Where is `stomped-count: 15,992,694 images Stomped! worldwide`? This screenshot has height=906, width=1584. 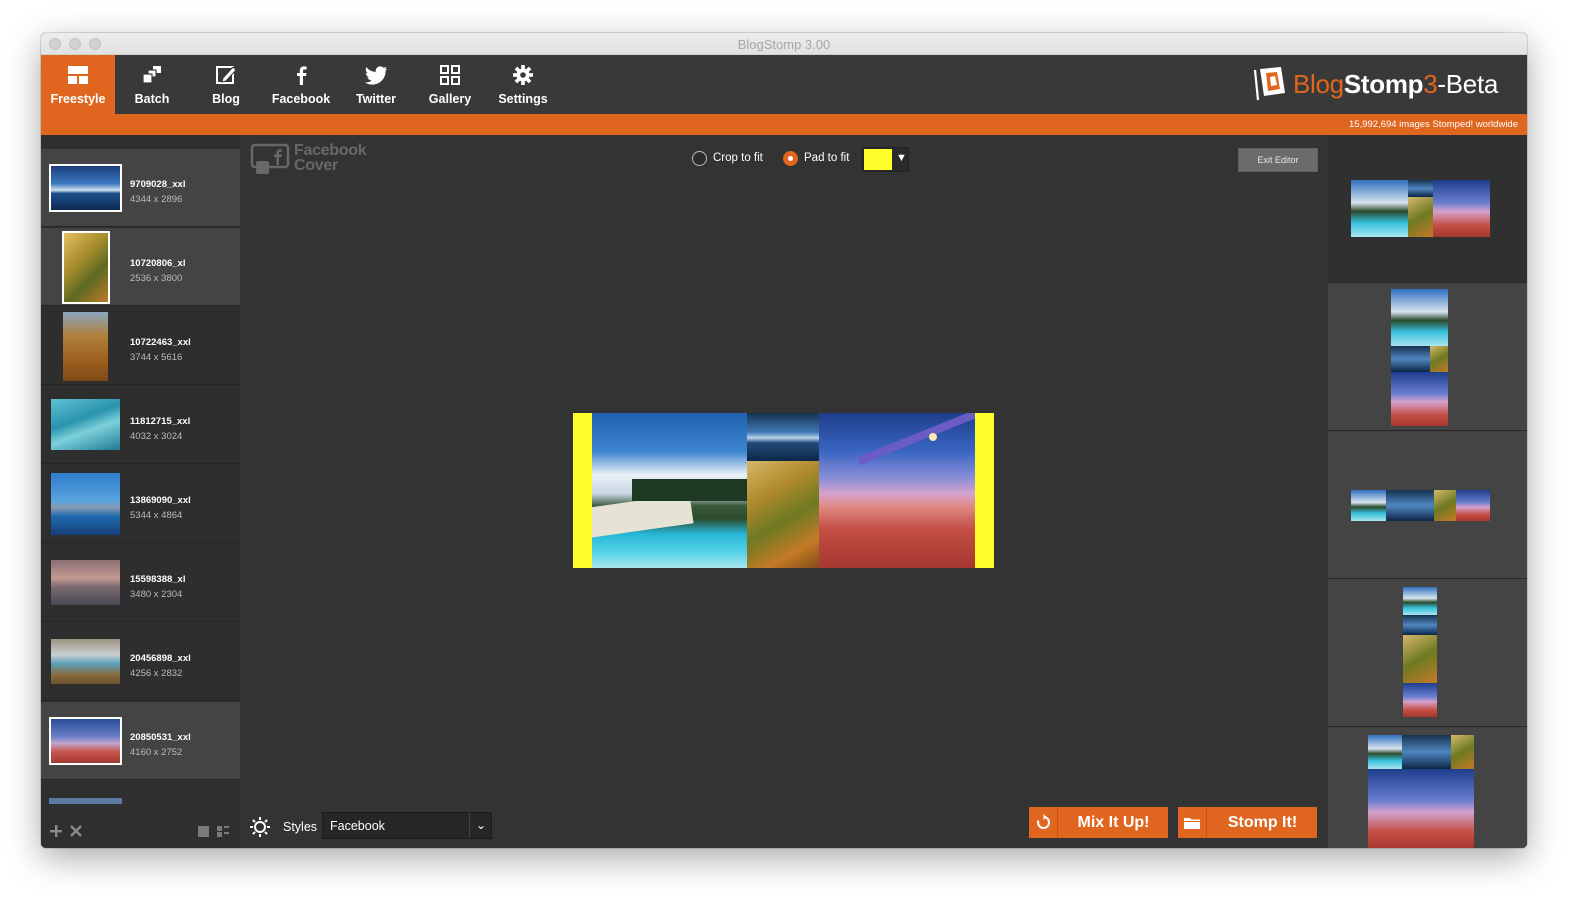
stomped-count: 15,992,694 images Stomped! worldwide is located at coordinates (1433, 124).